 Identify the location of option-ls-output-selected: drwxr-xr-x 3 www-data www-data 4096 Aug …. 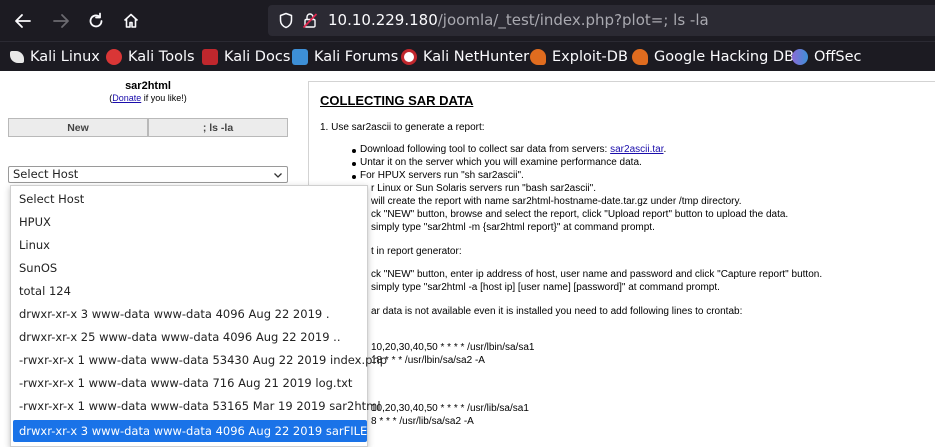
(190, 431).